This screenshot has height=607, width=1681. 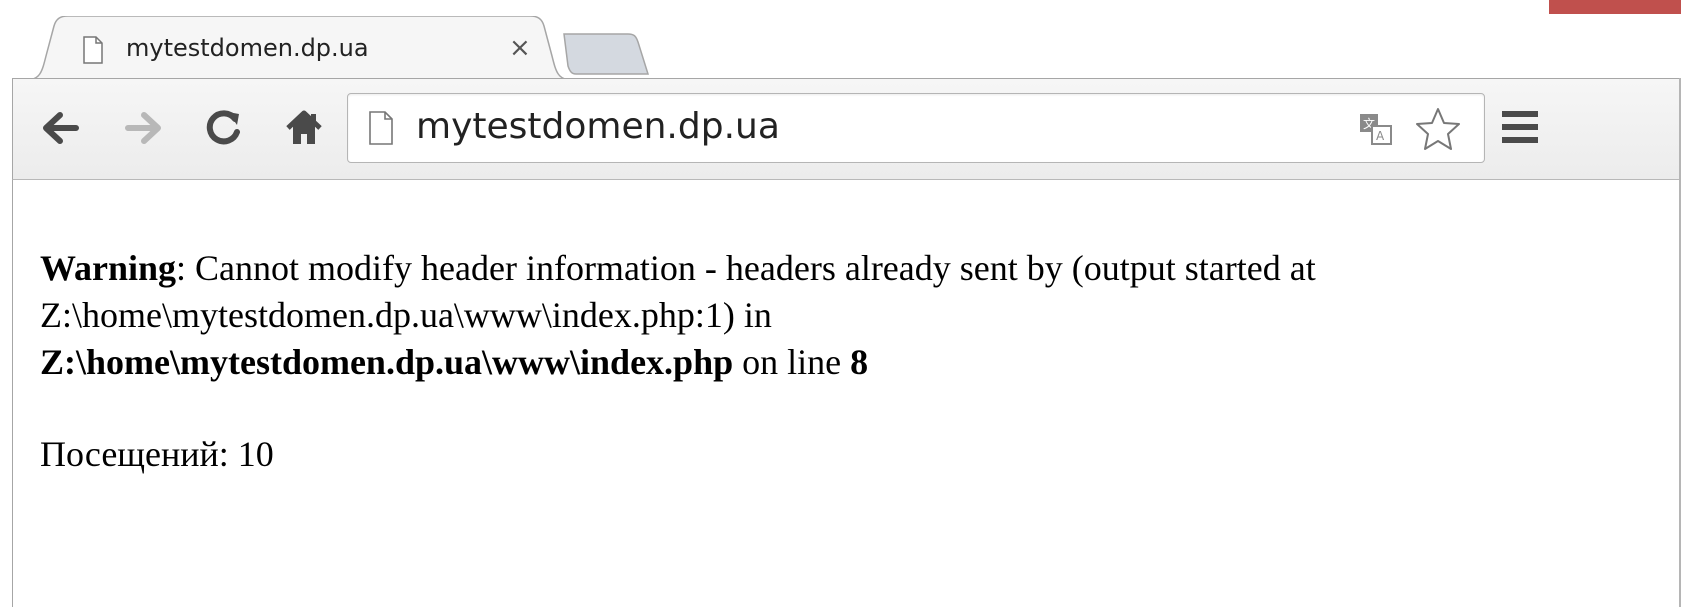 What do you see at coordinates (598, 126) in the screenshot?
I see `address-bar-url: mytestdomen.dp.ua` at bounding box center [598, 126].